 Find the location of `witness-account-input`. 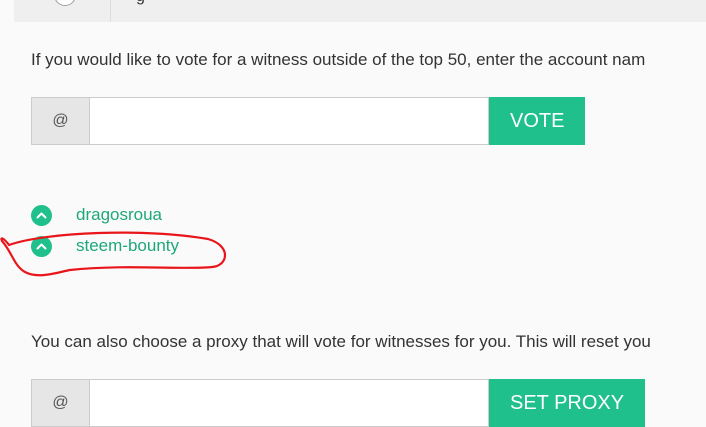

witness-account-input is located at coordinates (289, 121).